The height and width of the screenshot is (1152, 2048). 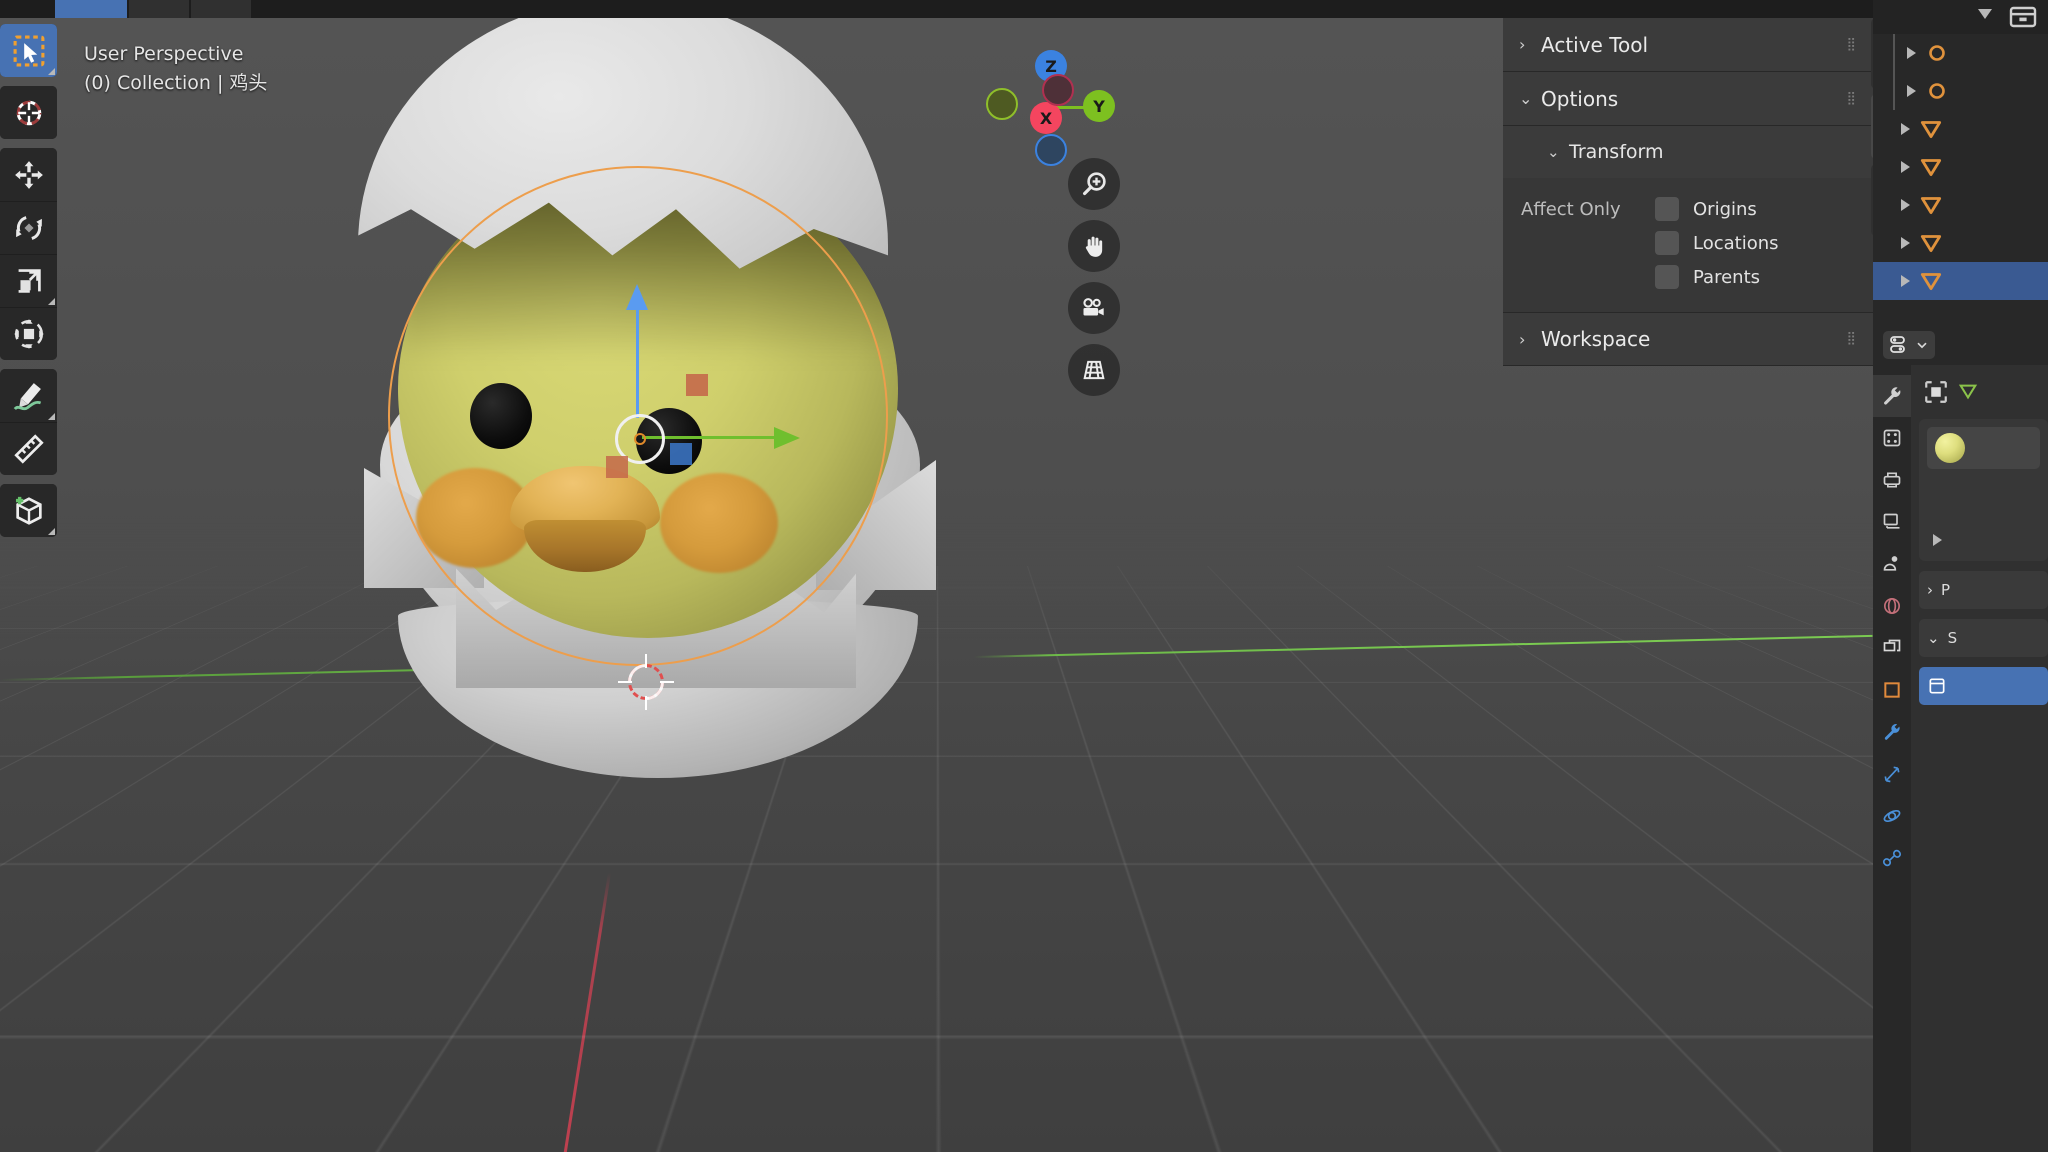 I want to click on properties-tab-view-layer, so click(x=1892, y=522).